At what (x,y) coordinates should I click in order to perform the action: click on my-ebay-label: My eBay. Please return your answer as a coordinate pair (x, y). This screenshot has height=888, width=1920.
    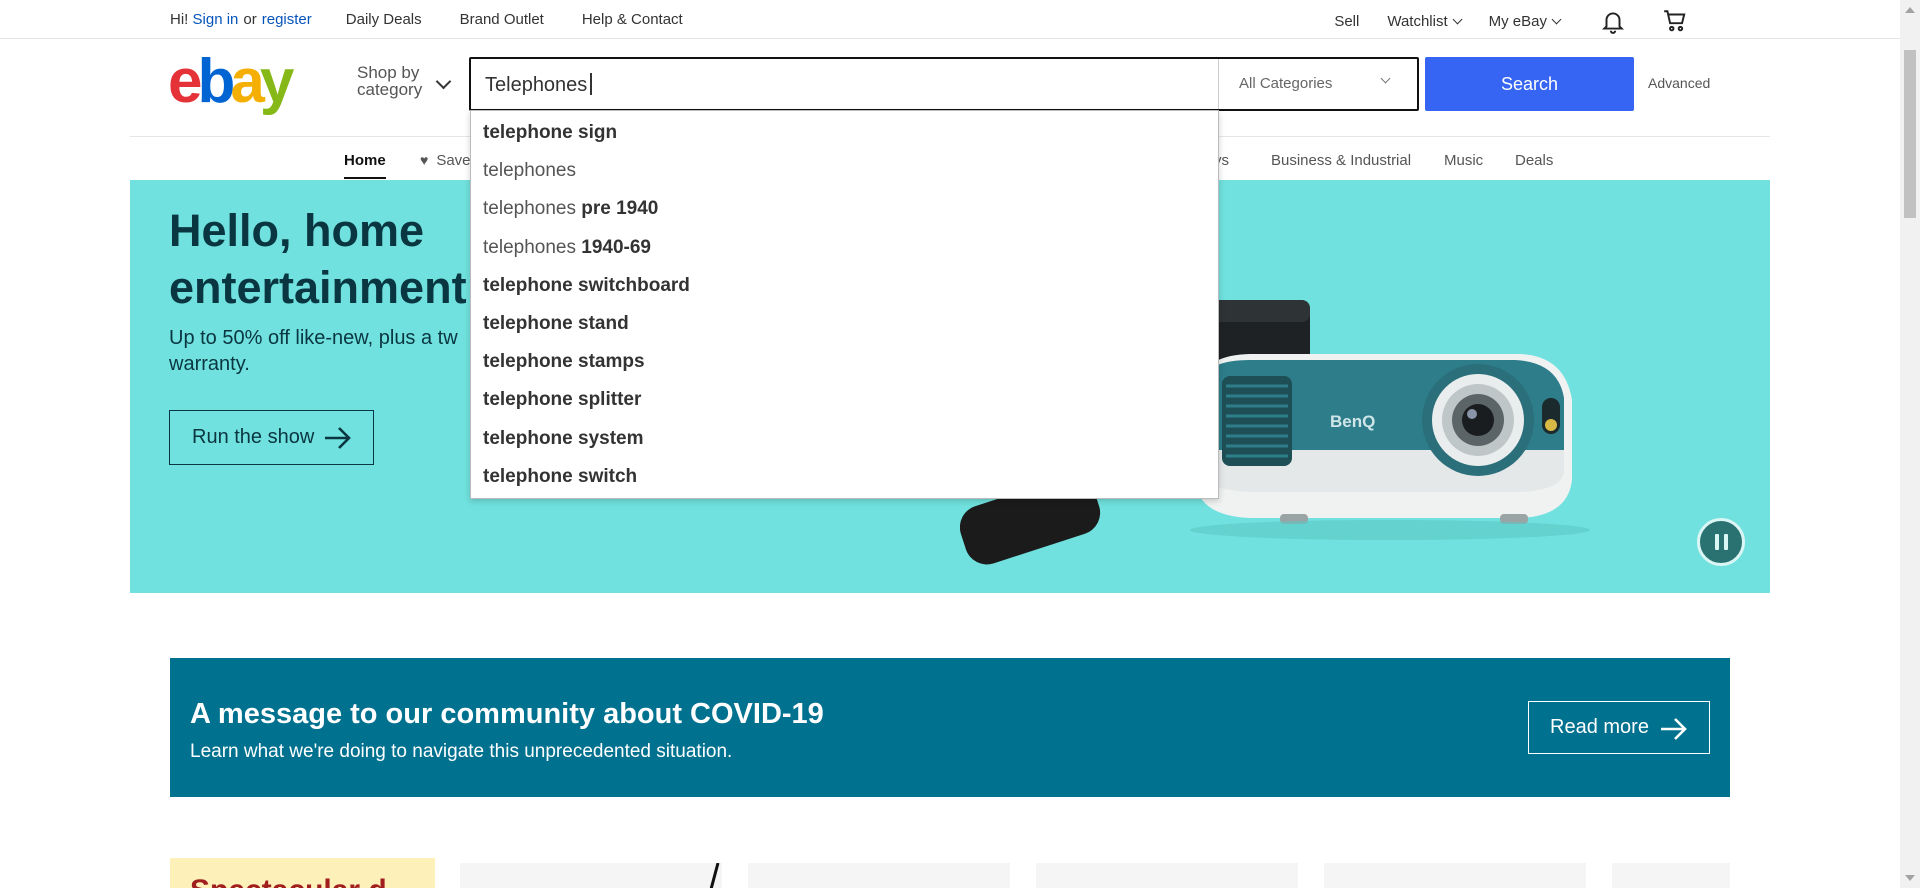
    Looking at the image, I should click on (1517, 21).